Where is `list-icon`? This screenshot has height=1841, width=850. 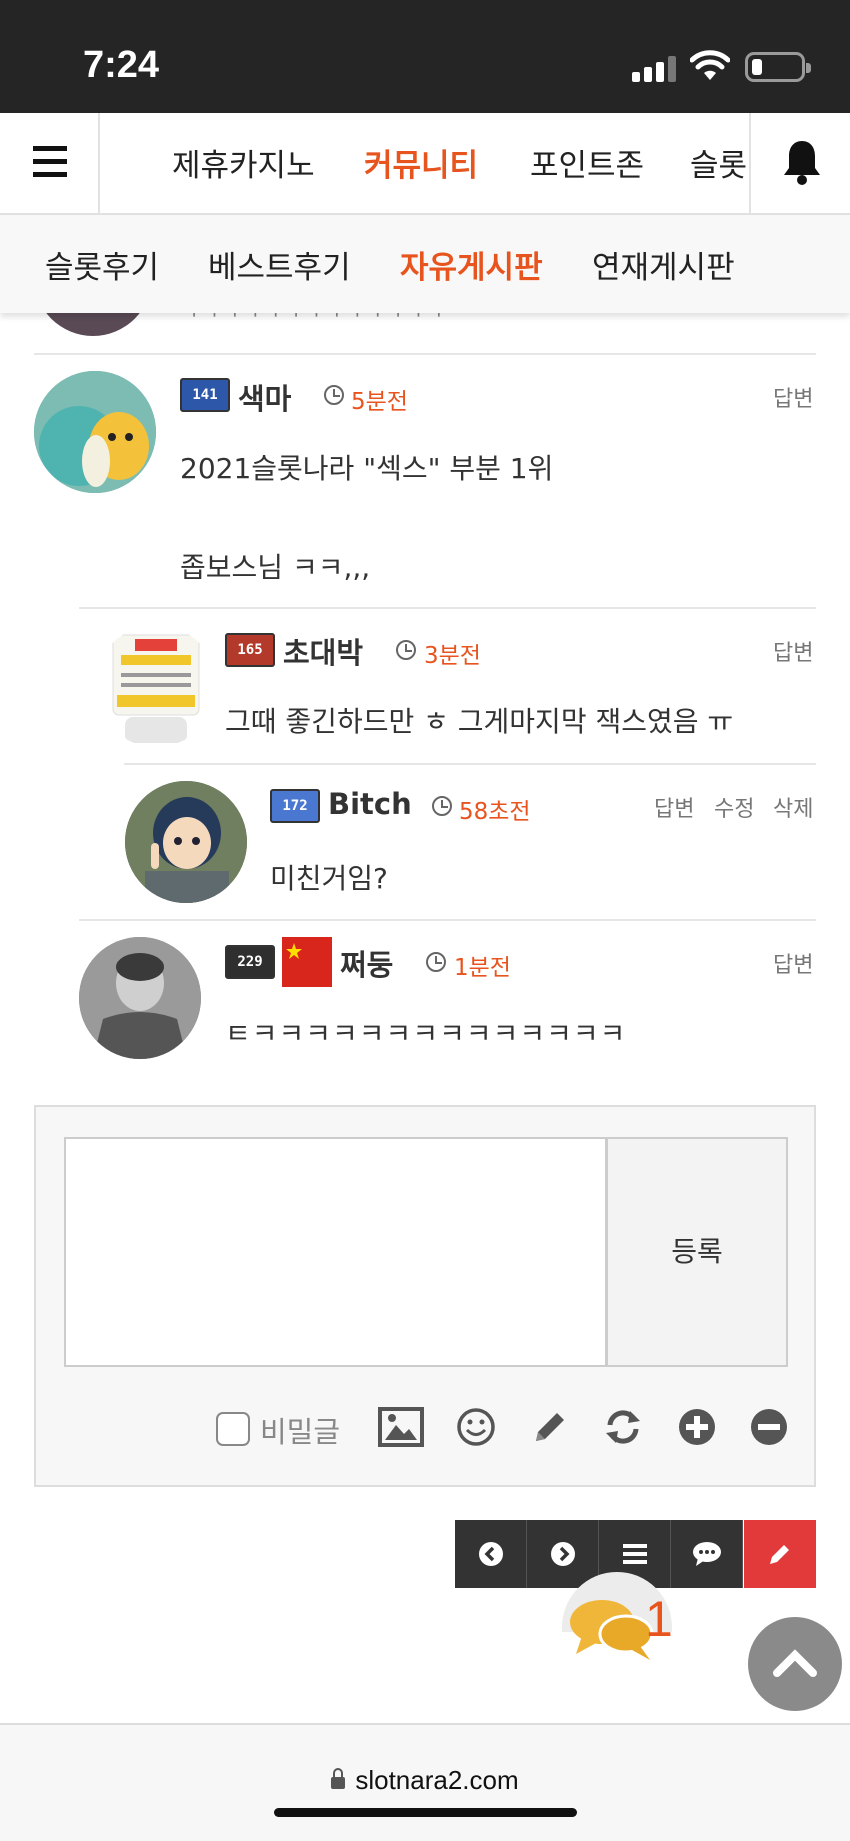
list-icon is located at coordinates (635, 1554).